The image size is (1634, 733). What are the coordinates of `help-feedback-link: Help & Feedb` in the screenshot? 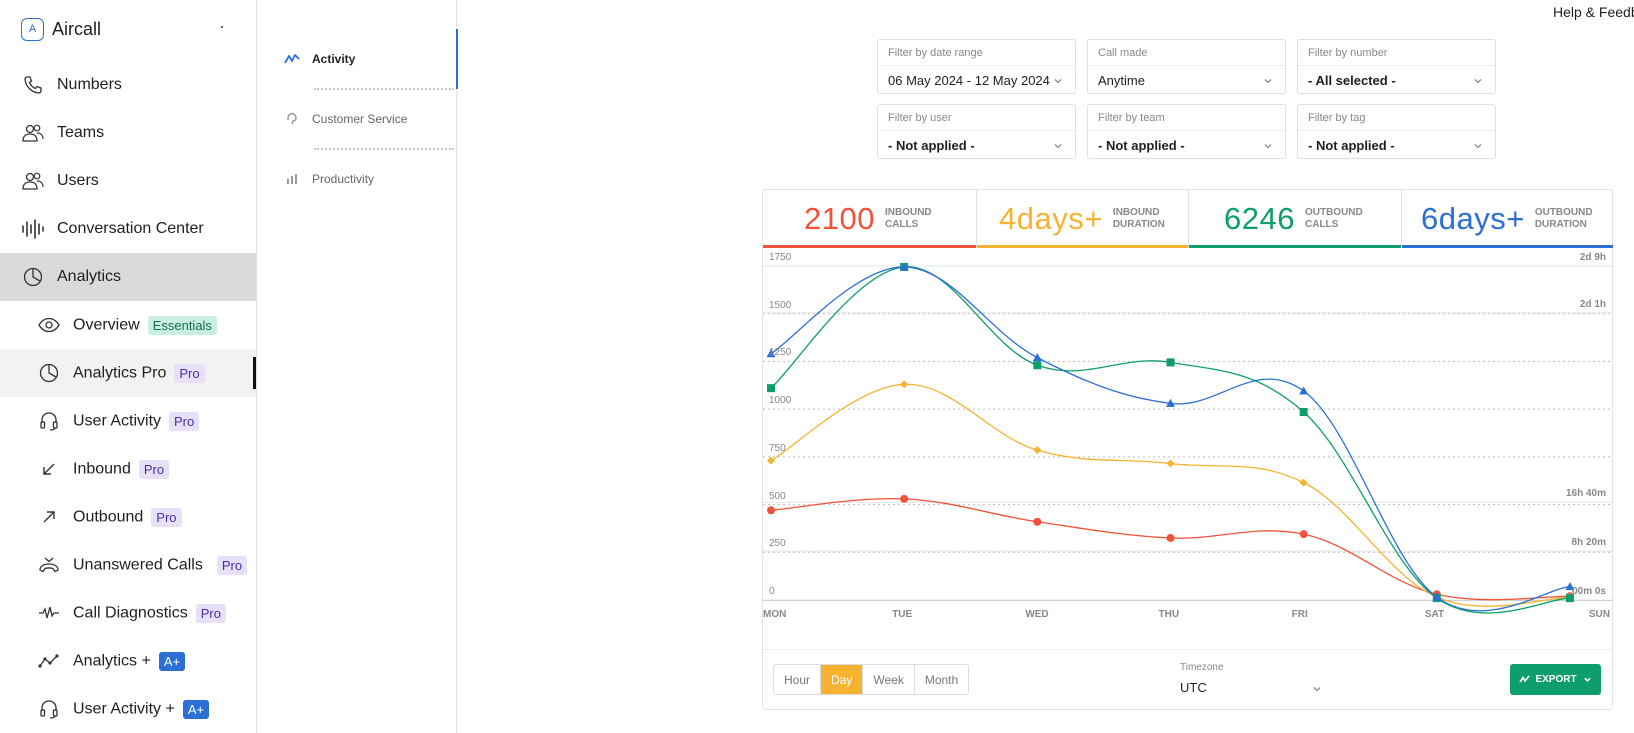 It's located at (1593, 12).